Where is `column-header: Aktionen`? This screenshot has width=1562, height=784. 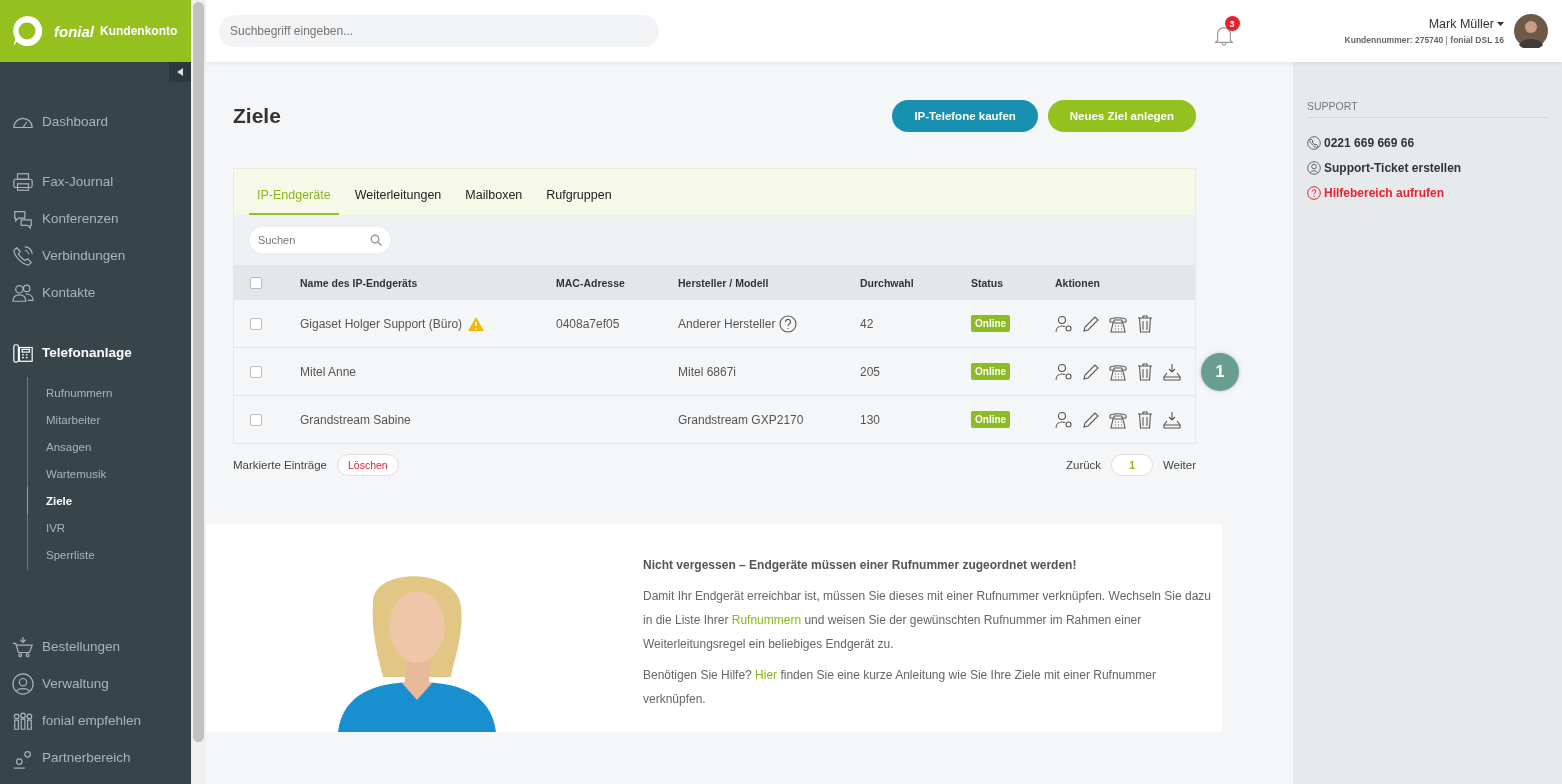 column-header: Aktionen is located at coordinates (1078, 282).